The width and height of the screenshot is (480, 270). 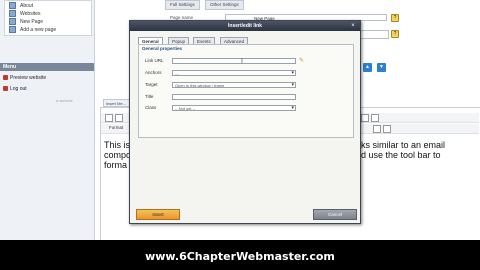 I want to click on new-document-icon, so click(x=119, y=118).